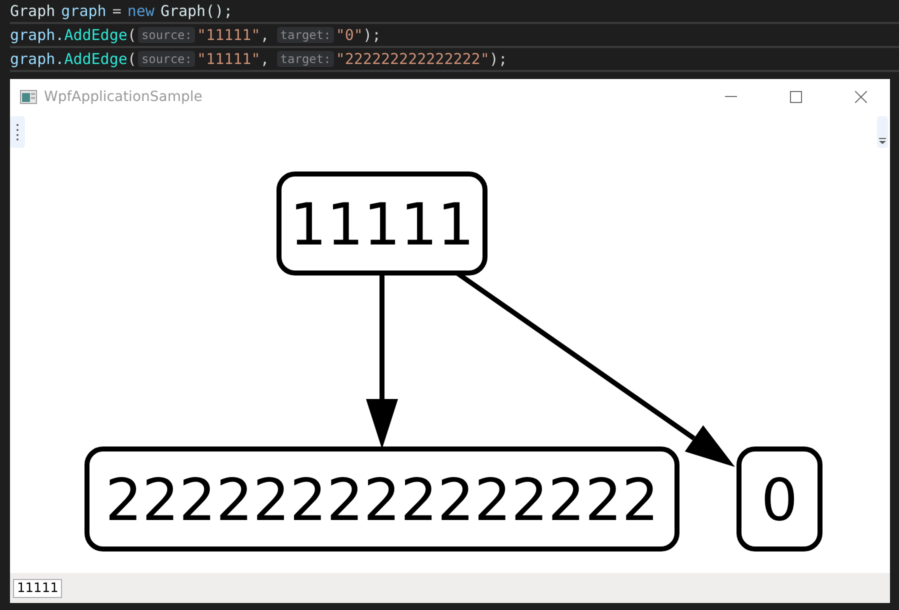  I want to click on graph-node: 0, so click(779, 499).